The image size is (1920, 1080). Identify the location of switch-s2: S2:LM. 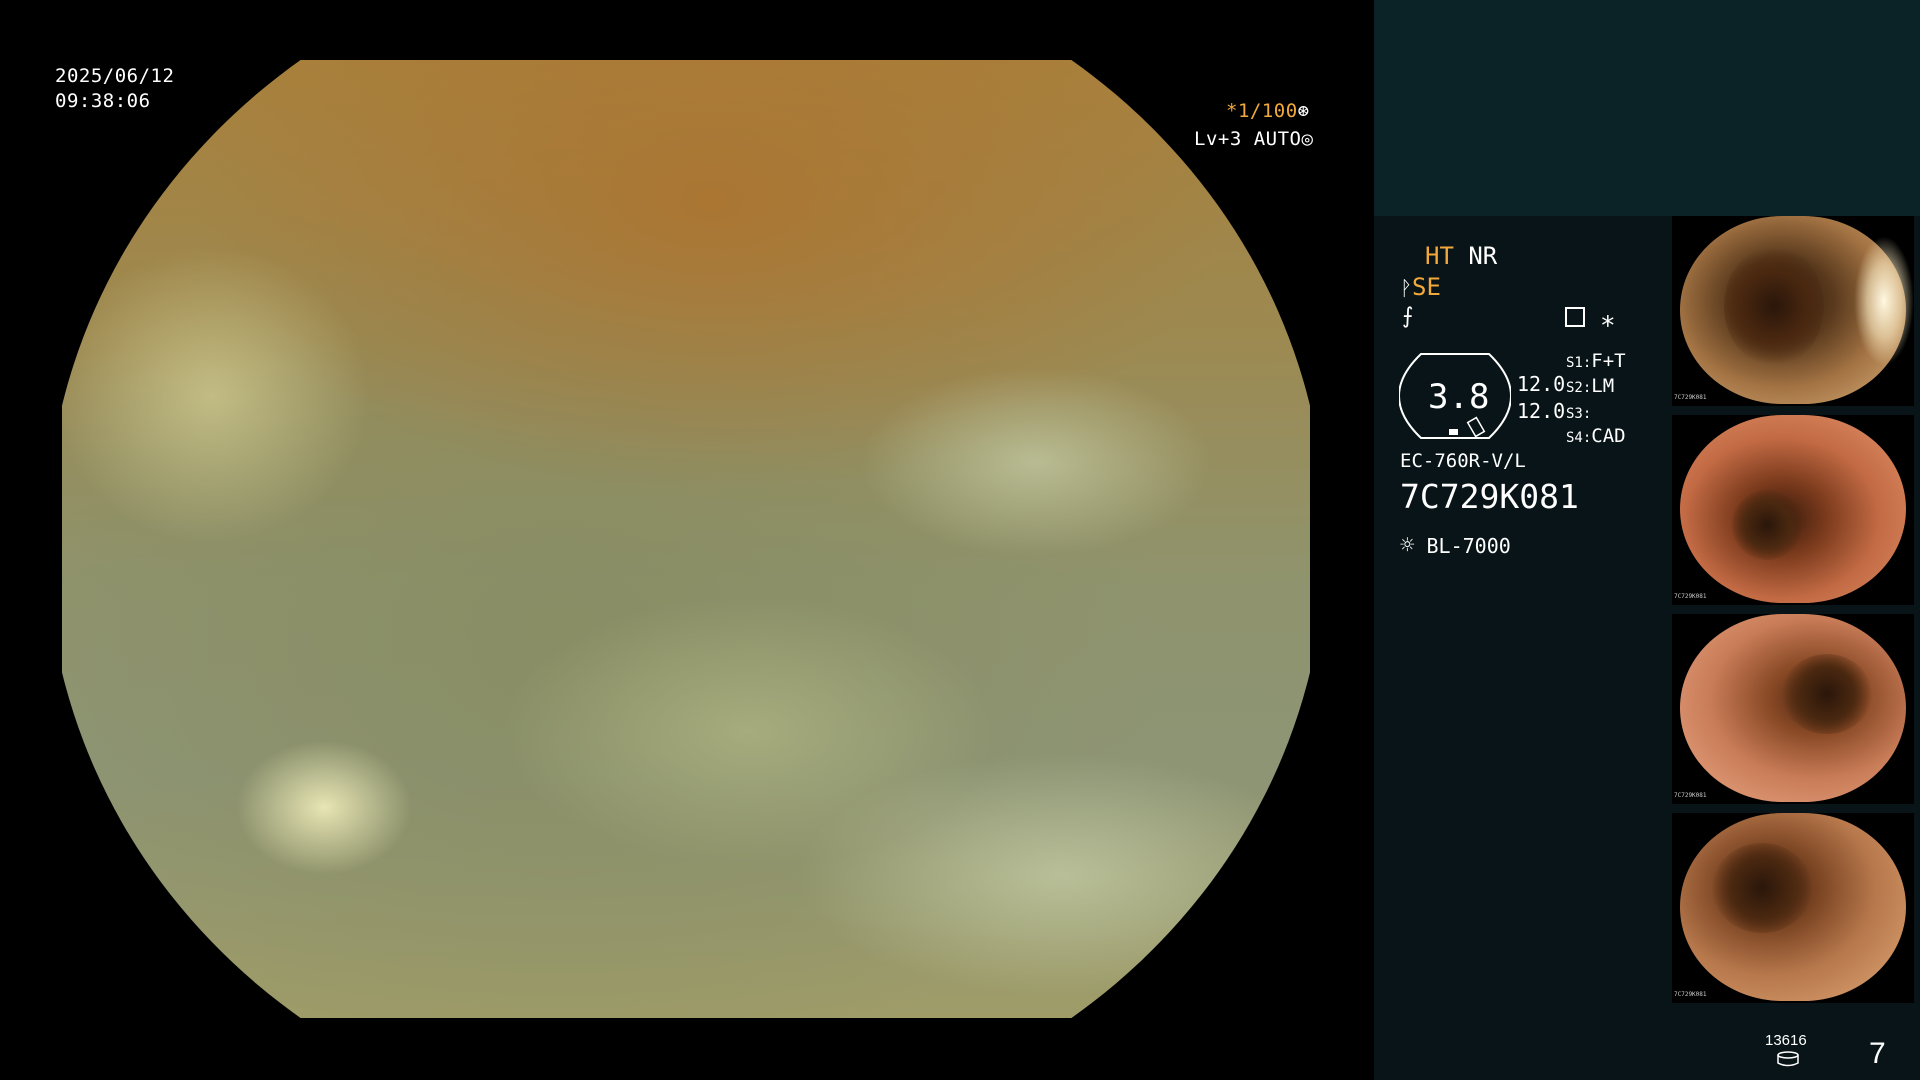
(1590, 386).